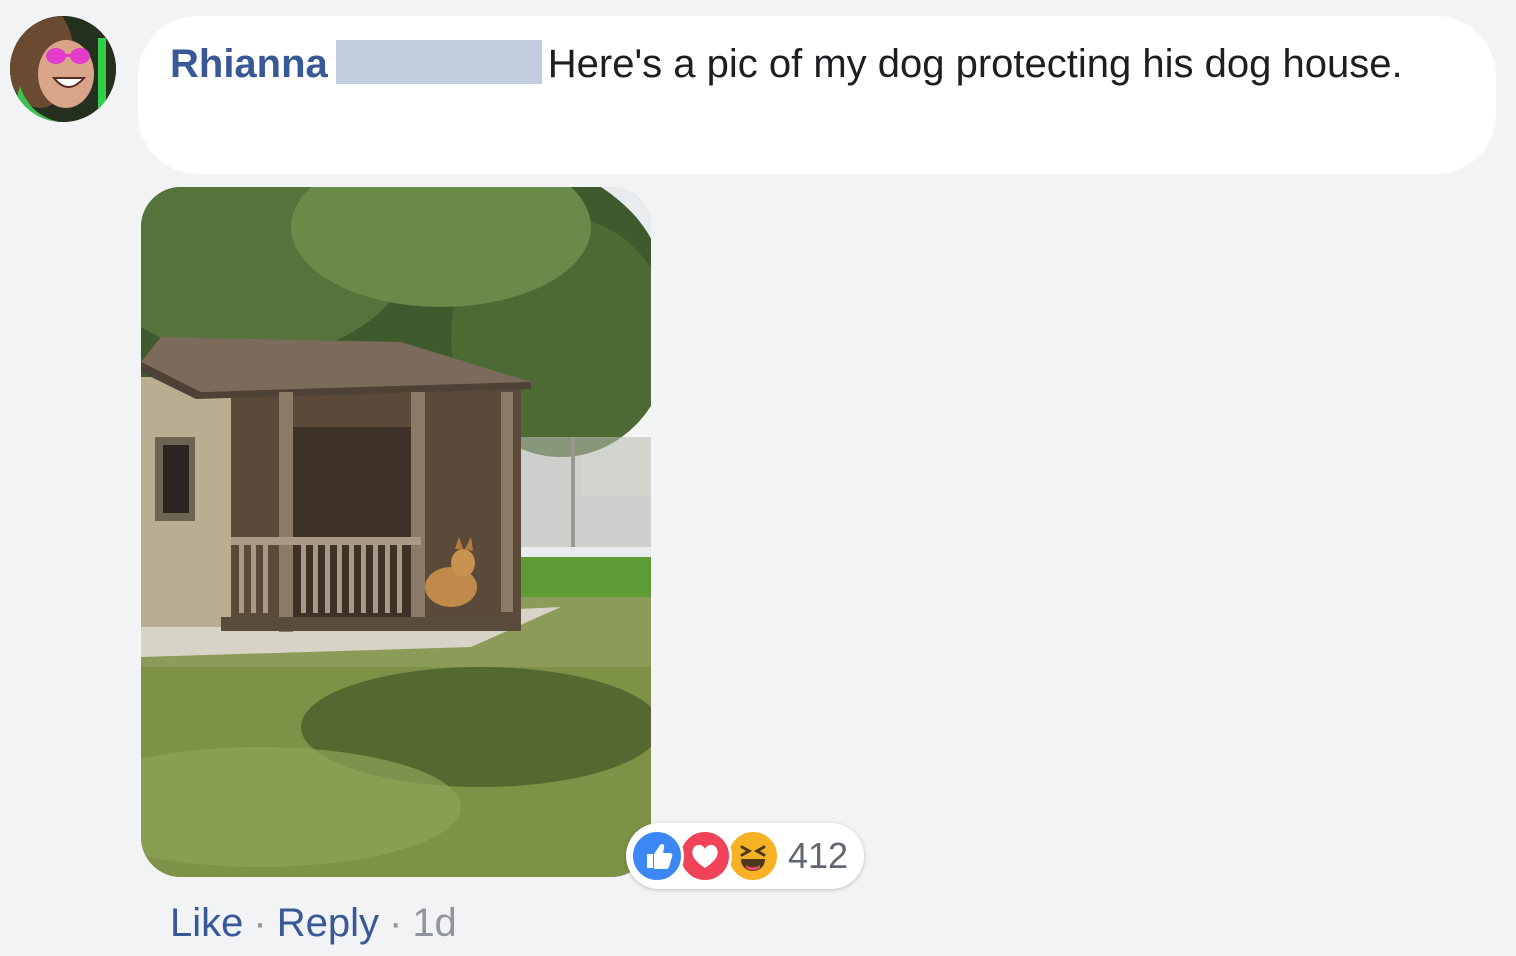 The image size is (1516, 956). I want to click on reaction-count: 412, so click(818, 855).